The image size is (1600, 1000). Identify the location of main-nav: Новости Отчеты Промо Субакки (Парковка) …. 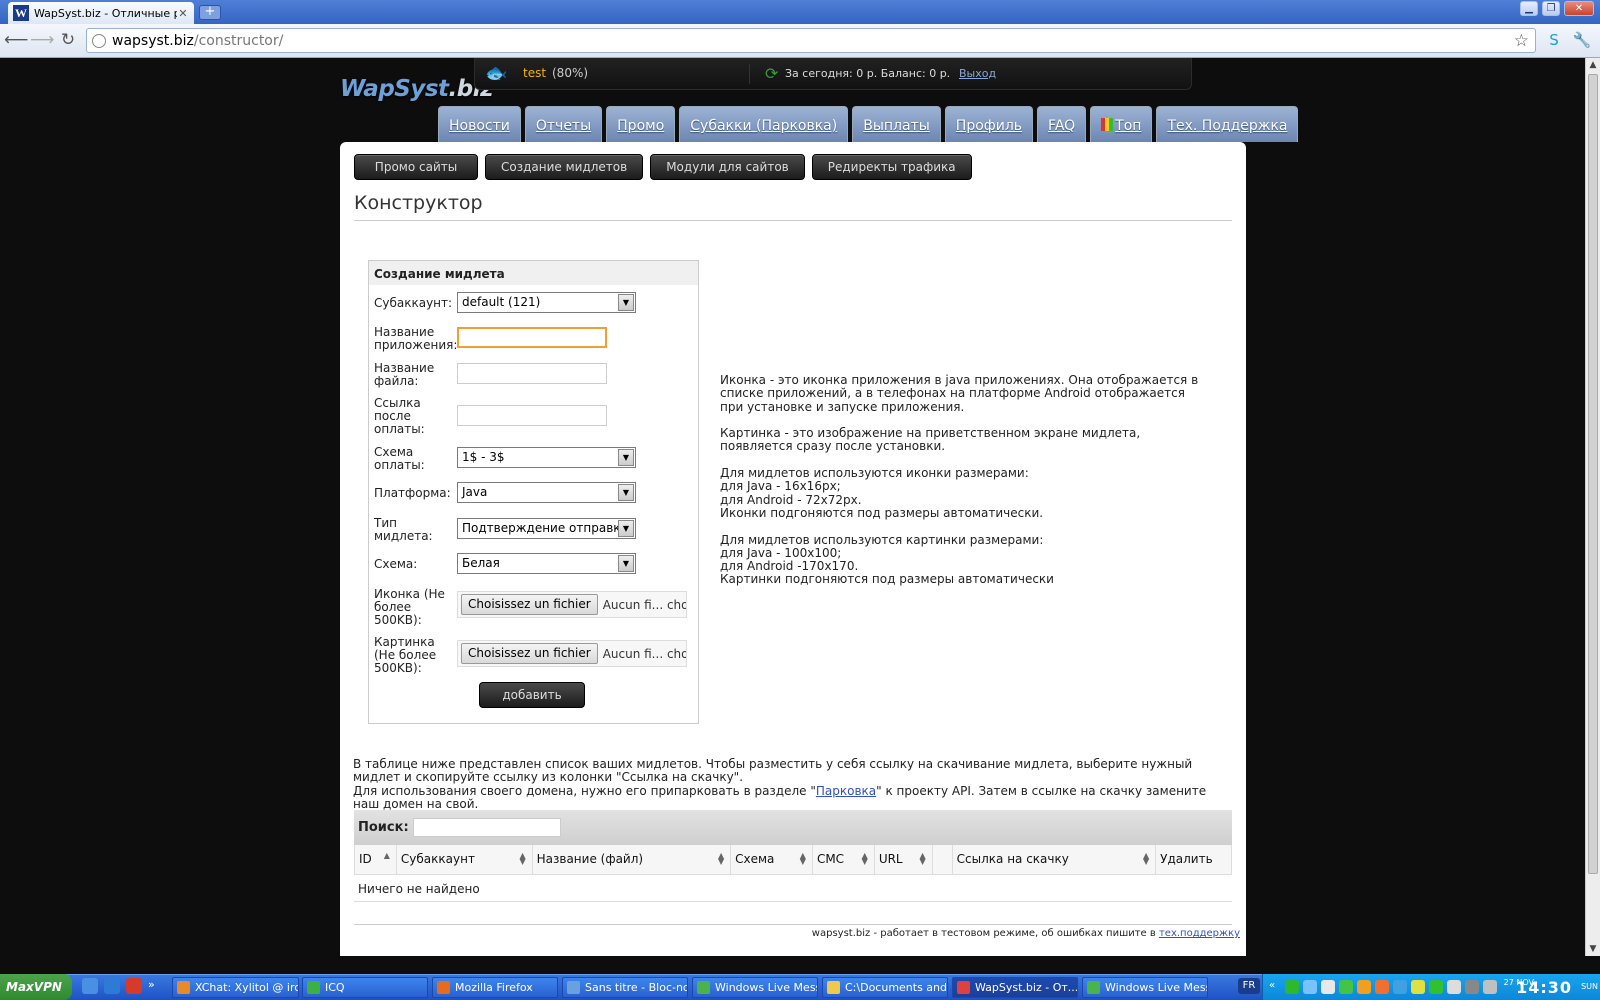
(870, 124).